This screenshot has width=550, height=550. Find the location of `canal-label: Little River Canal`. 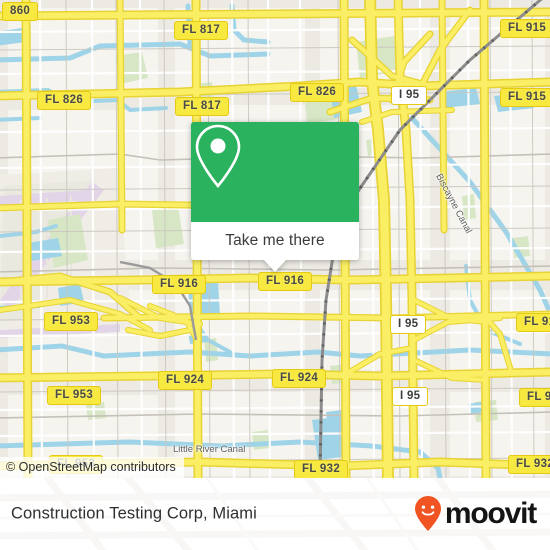

canal-label: Little River Canal is located at coordinates (209, 449).